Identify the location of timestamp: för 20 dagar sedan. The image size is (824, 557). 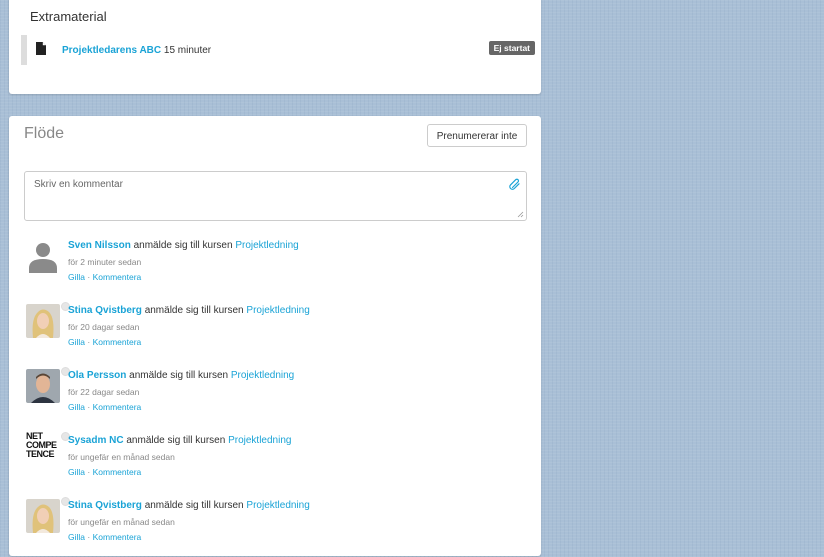
(104, 327).